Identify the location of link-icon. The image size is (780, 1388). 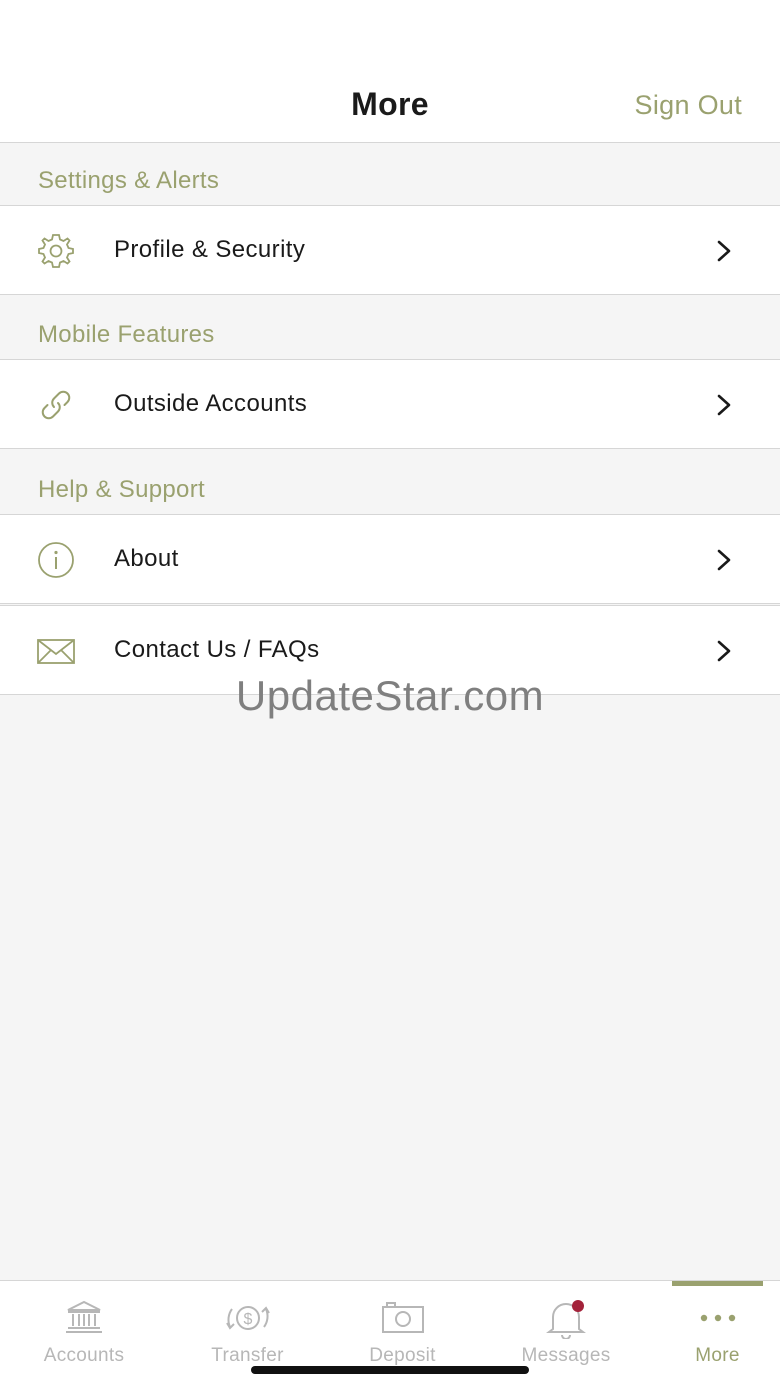
(56, 405).